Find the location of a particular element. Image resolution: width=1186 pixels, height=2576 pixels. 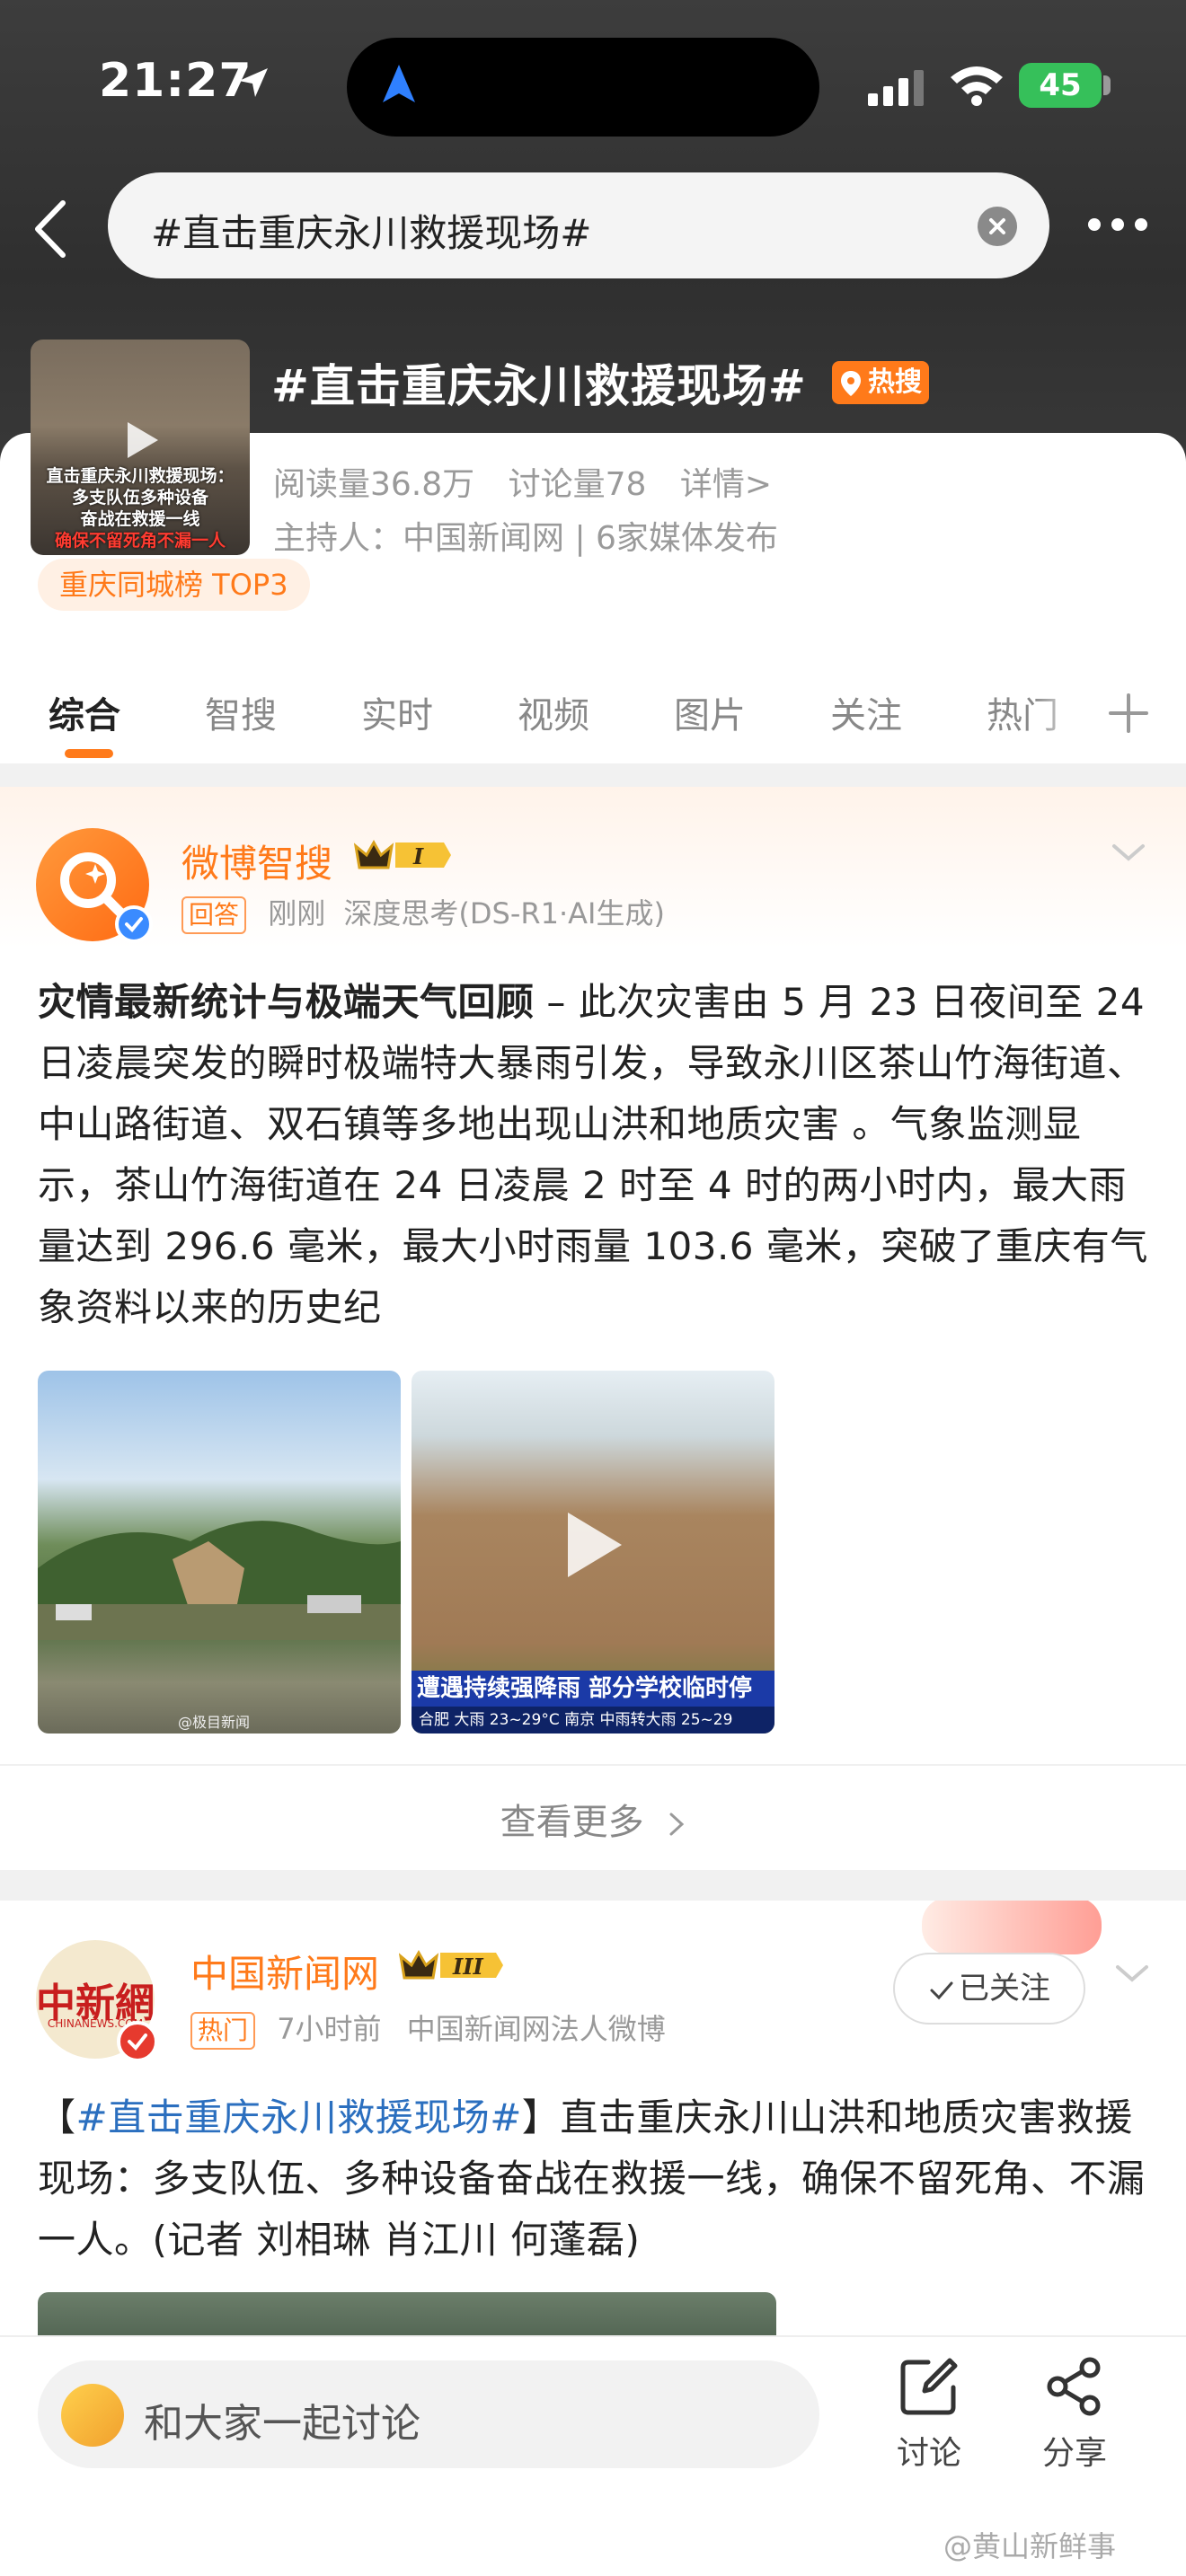

video-news-banner: 遭遇持续强降雨 部分学校临时停 is located at coordinates (593, 1689).